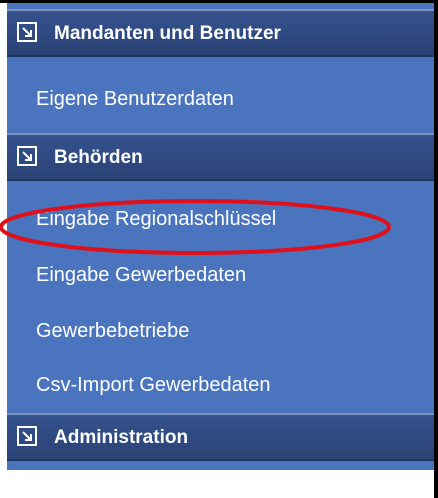  I want to click on section-header-behoerden: Behörden, so click(220, 157).